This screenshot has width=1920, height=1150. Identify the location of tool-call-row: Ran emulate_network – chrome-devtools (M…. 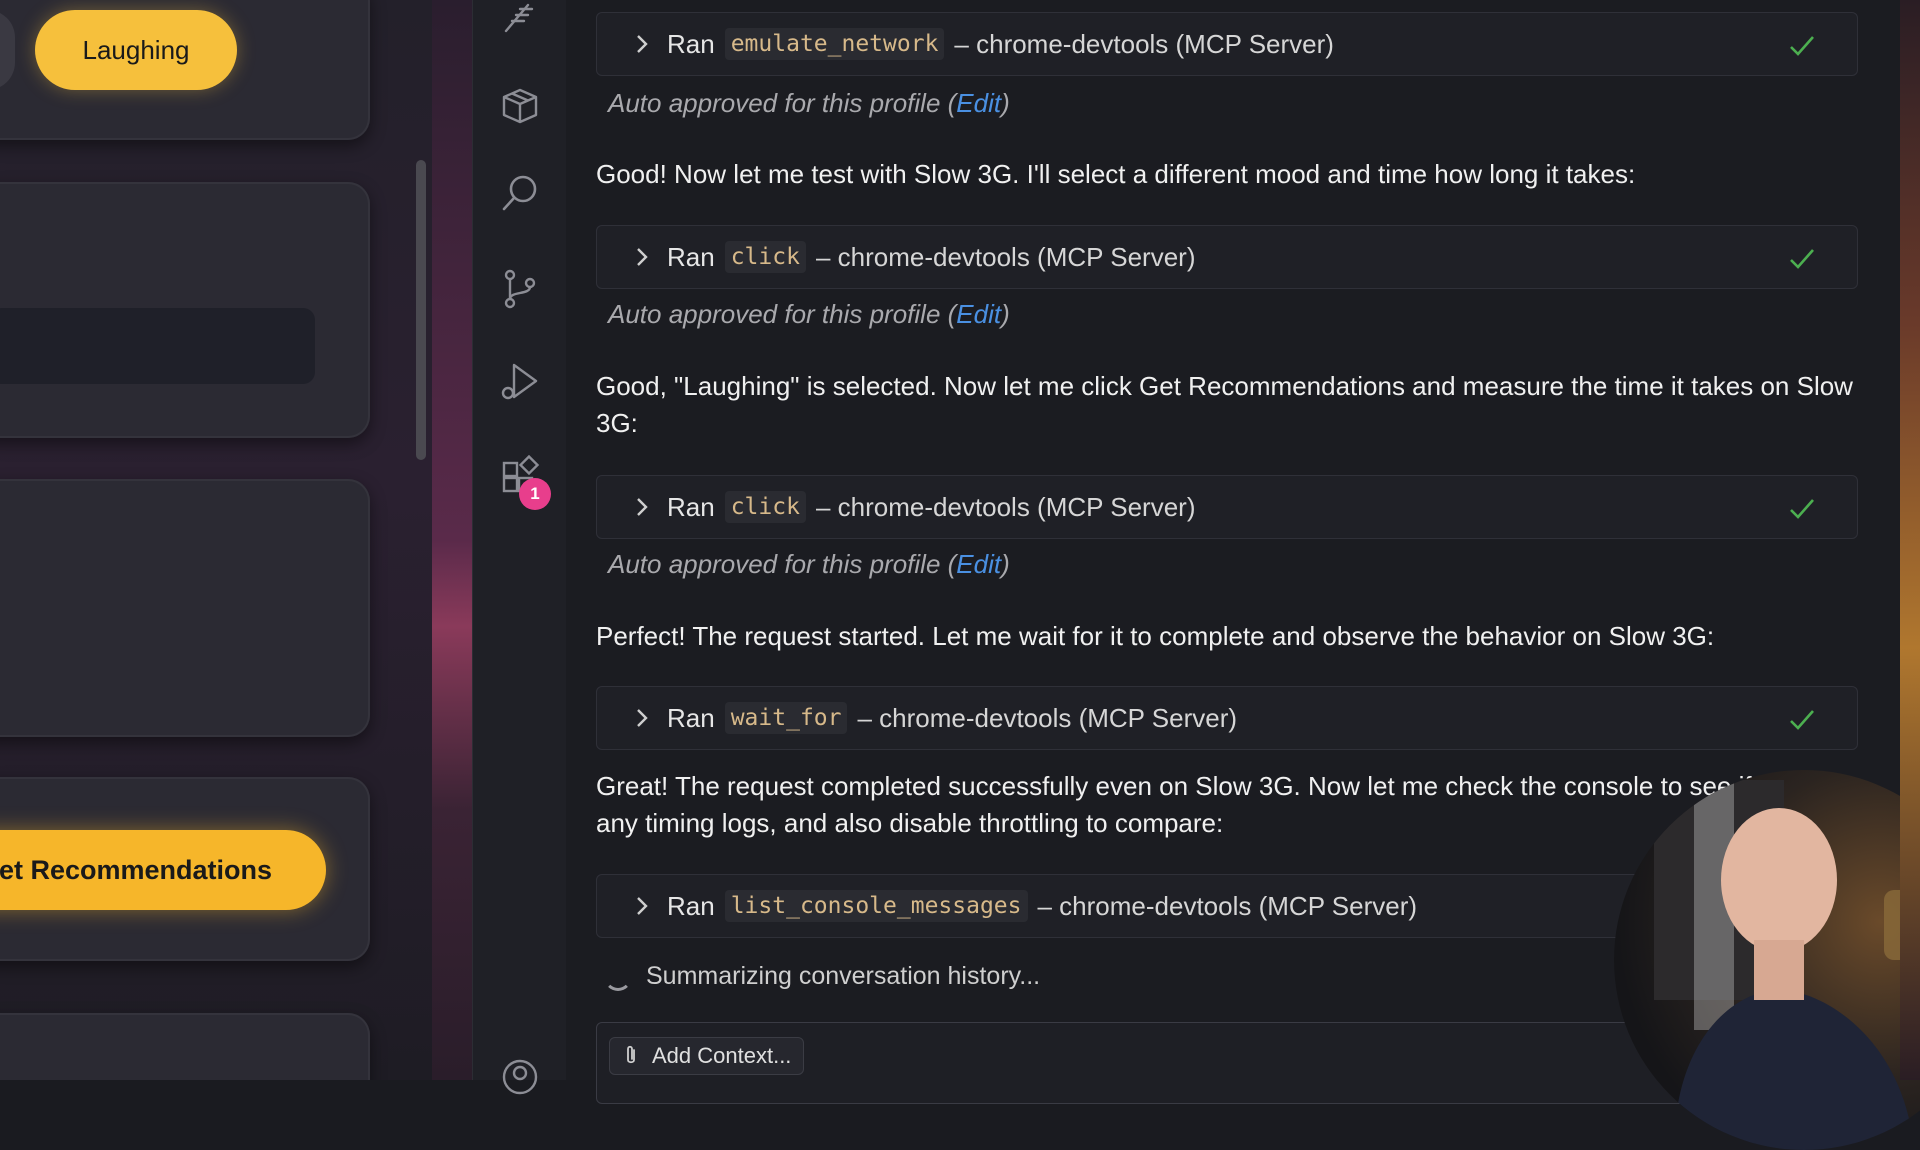
(1227, 44).